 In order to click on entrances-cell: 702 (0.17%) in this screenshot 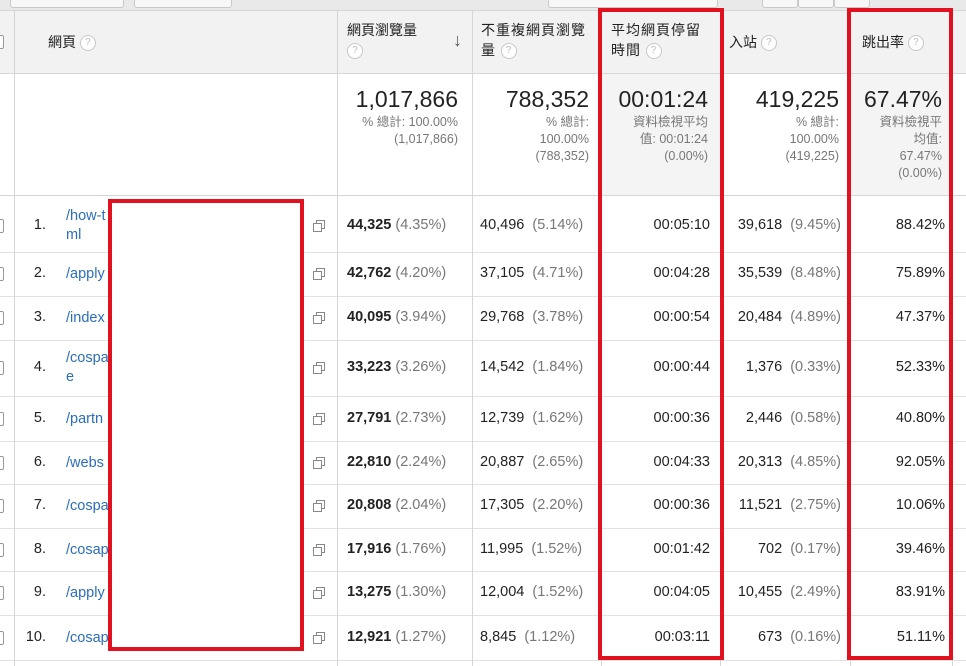, I will do `click(799, 548)`.